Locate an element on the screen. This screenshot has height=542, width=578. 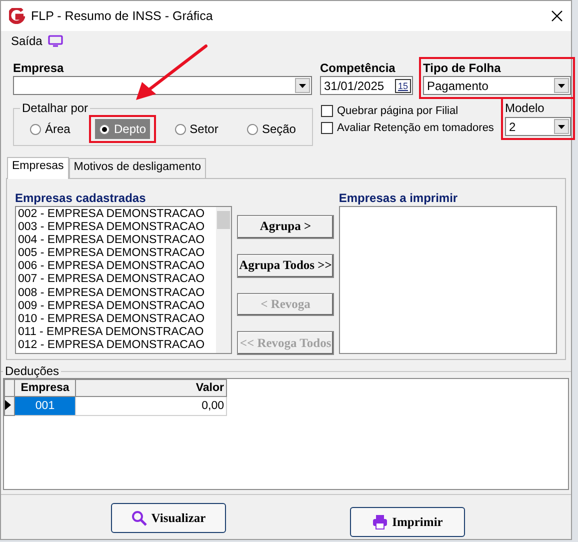
field-label: Competência is located at coordinates (358, 68).